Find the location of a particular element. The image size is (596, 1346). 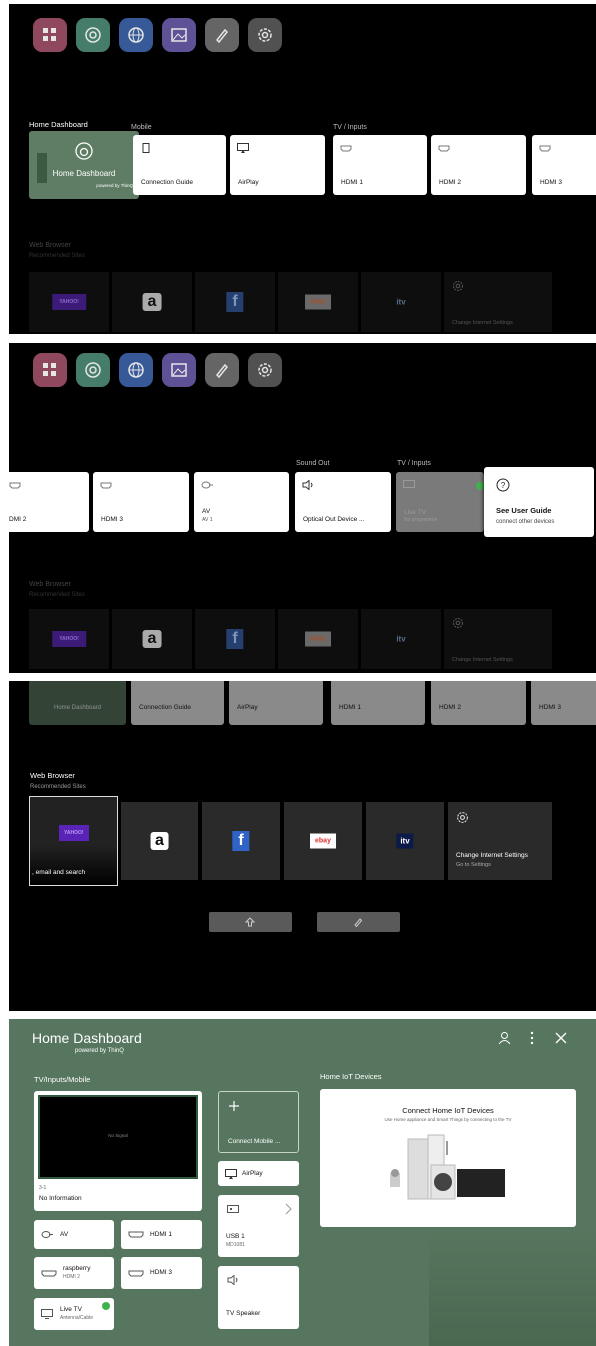

section-home-dashboard: Home Dashboard is located at coordinates (58, 124).